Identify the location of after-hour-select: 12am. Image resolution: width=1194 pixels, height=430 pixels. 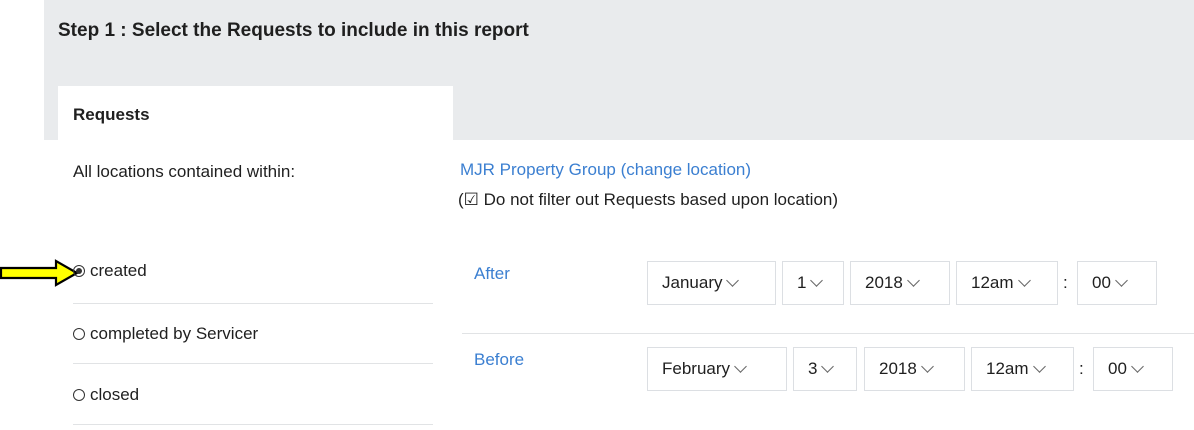
(1007, 283).